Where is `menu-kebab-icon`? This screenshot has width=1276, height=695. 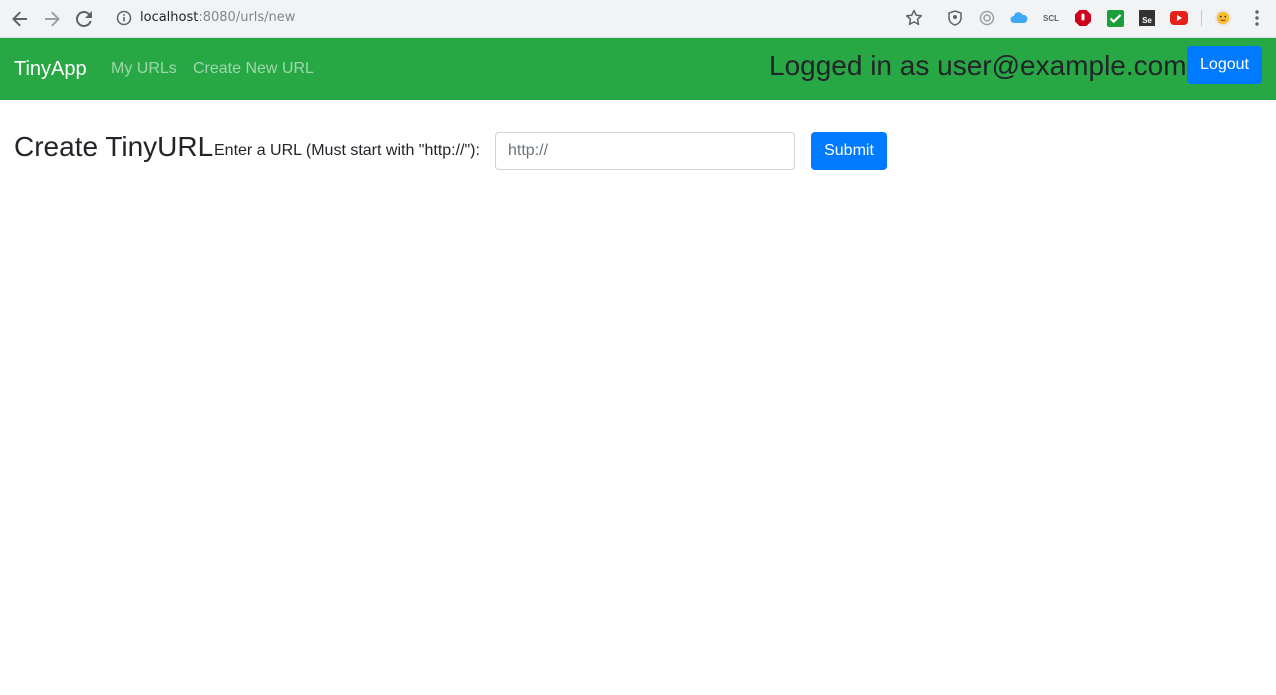 menu-kebab-icon is located at coordinates (1257, 18).